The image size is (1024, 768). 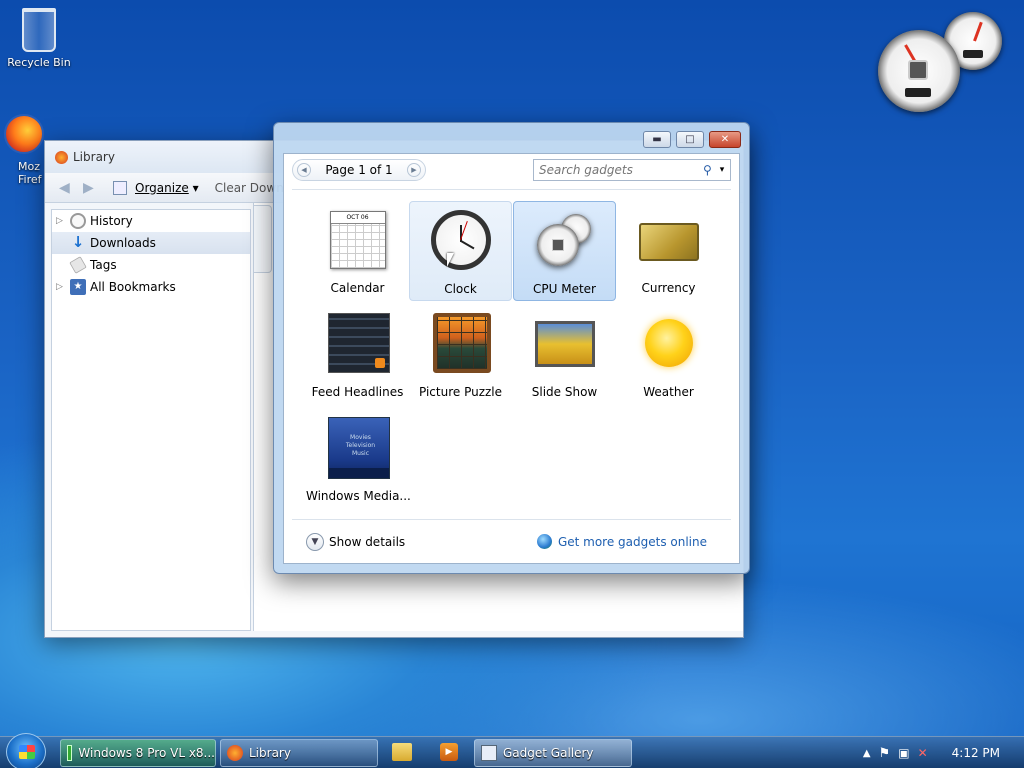 I want to click on taskbar-button-label: Library, so click(x=270, y=753).